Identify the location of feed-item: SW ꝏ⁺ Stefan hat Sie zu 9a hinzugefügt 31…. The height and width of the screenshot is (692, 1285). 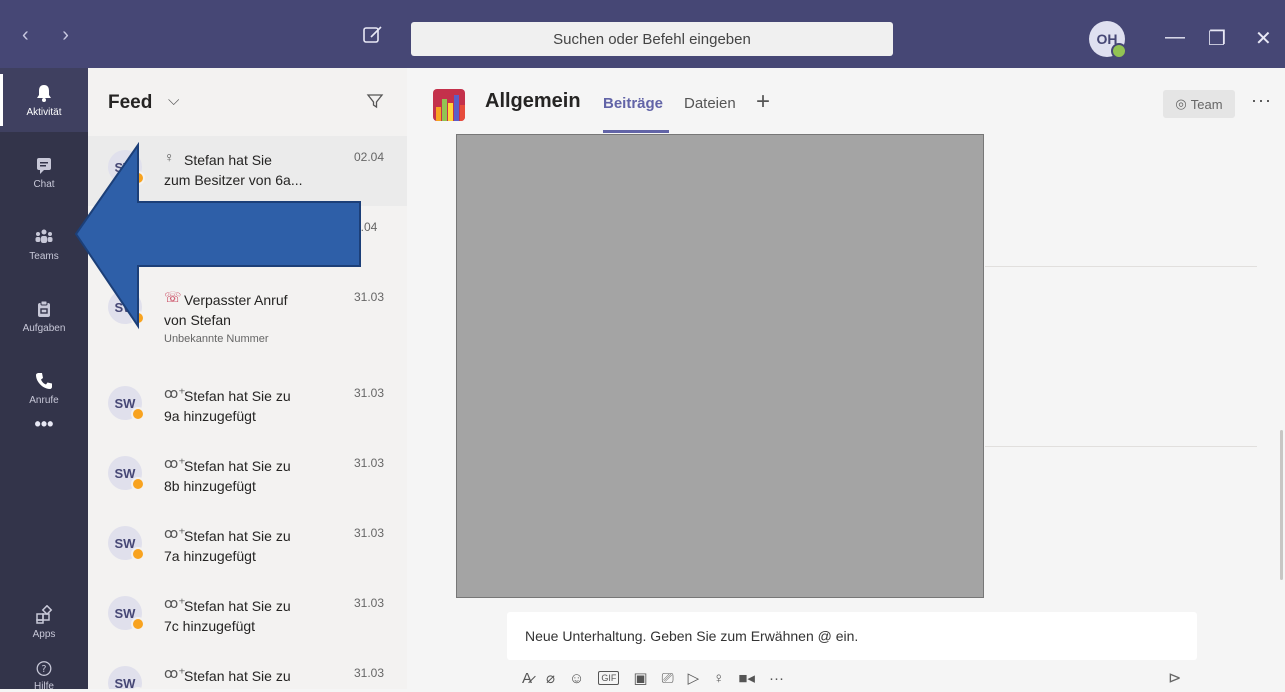
(247, 407).